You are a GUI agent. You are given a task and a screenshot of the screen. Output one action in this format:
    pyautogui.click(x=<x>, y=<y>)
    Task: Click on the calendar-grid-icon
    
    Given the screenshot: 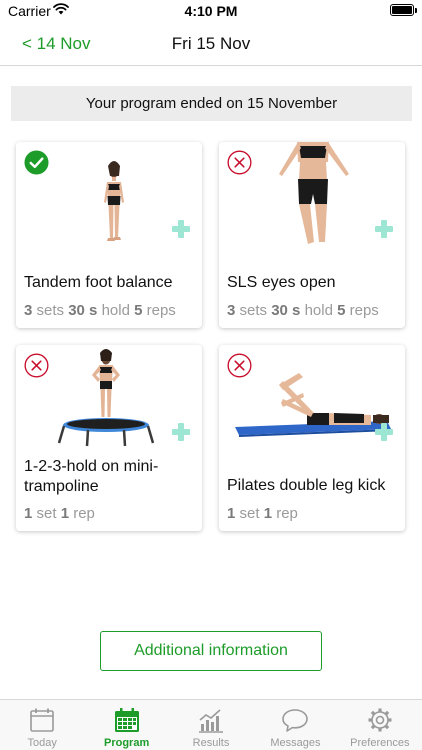 What is the action you would take?
    pyautogui.click(x=126, y=720)
    